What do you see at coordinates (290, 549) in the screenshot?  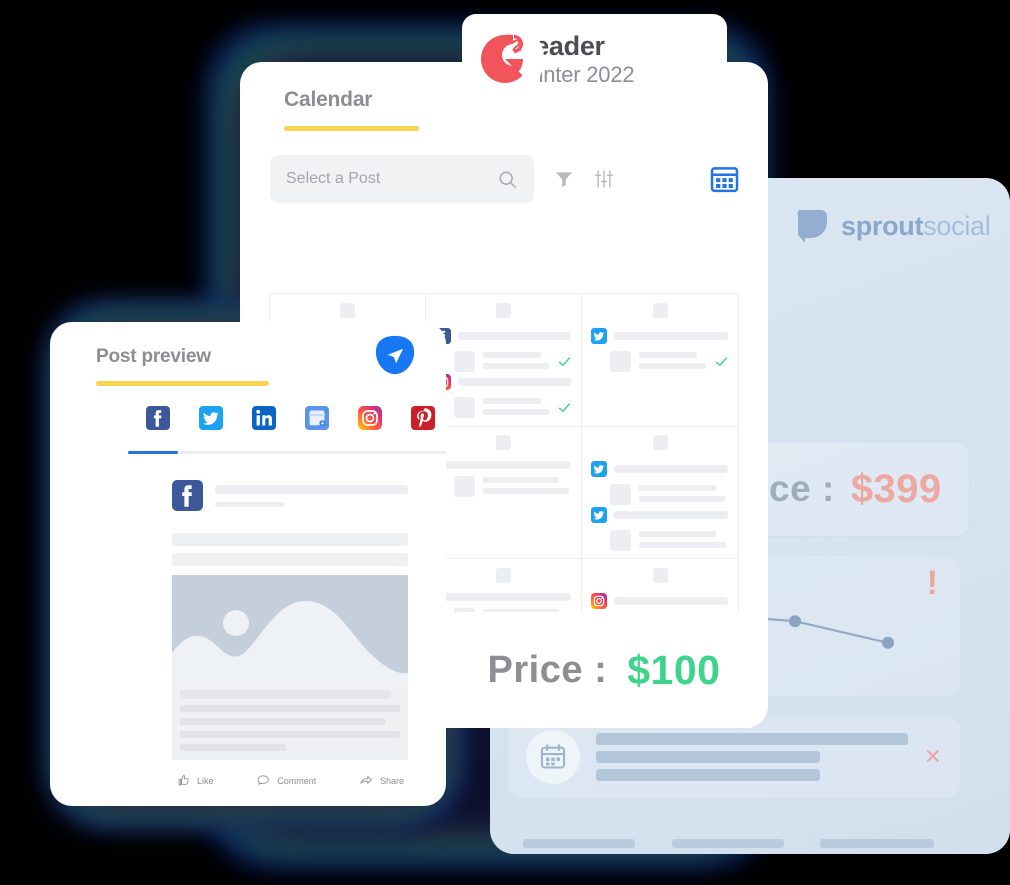 I see `post-text-placeholder` at bounding box center [290, 549].